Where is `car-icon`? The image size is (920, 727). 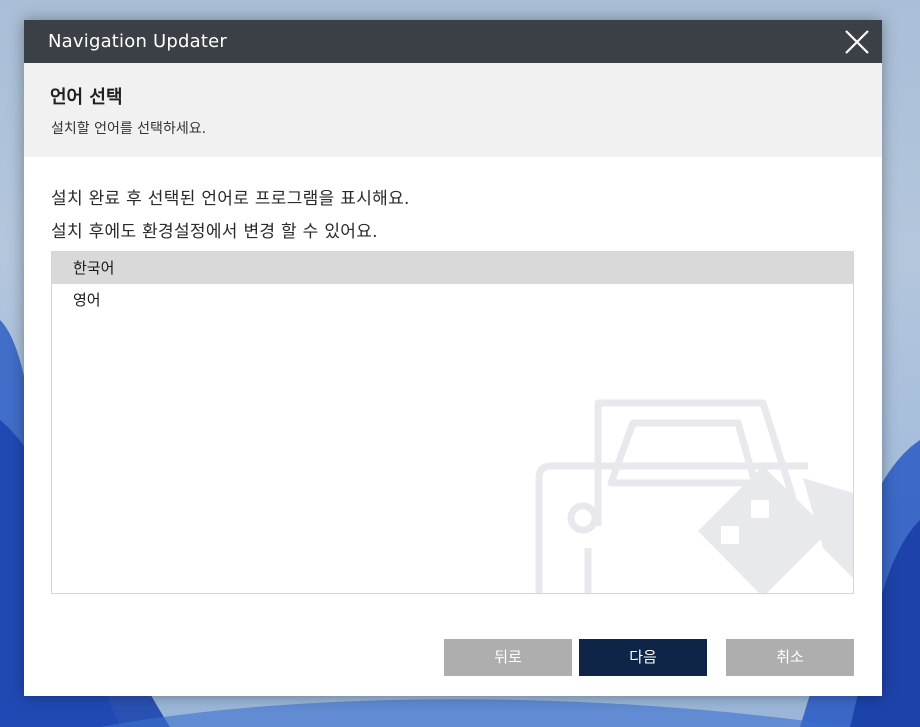 car-icon is located at coordinates (694, 496).